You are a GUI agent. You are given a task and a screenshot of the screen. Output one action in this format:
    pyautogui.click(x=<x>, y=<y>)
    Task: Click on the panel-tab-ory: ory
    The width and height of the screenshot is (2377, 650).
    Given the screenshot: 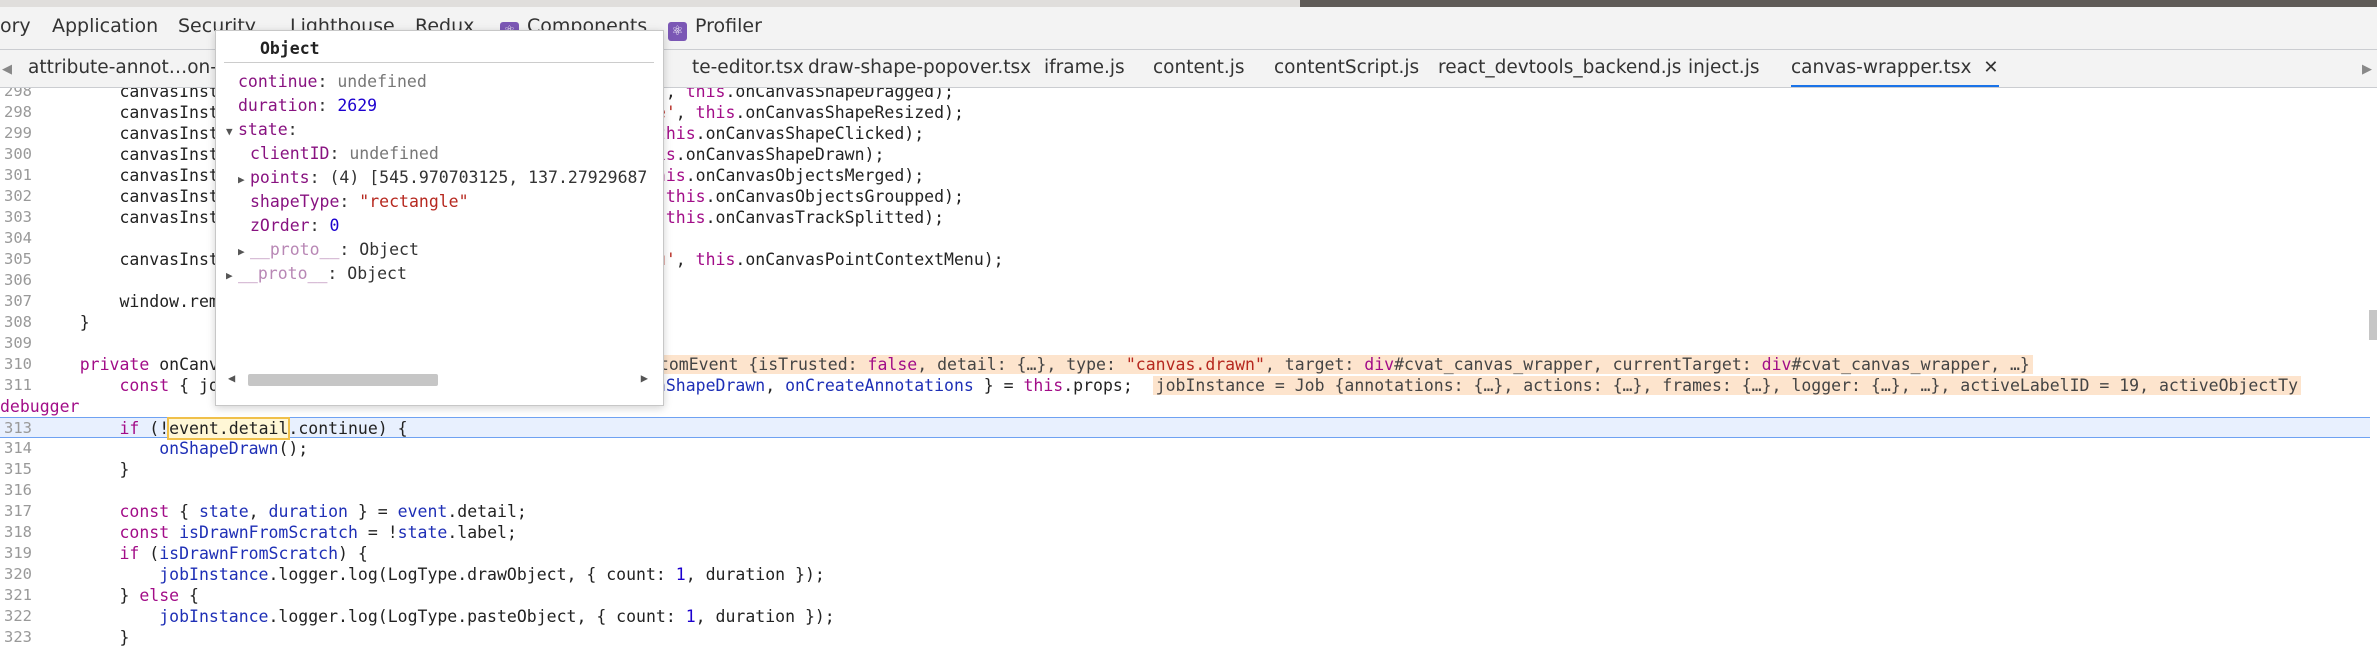 What is the action you would take?
    pyautogui.click(x=15, y=26)
    